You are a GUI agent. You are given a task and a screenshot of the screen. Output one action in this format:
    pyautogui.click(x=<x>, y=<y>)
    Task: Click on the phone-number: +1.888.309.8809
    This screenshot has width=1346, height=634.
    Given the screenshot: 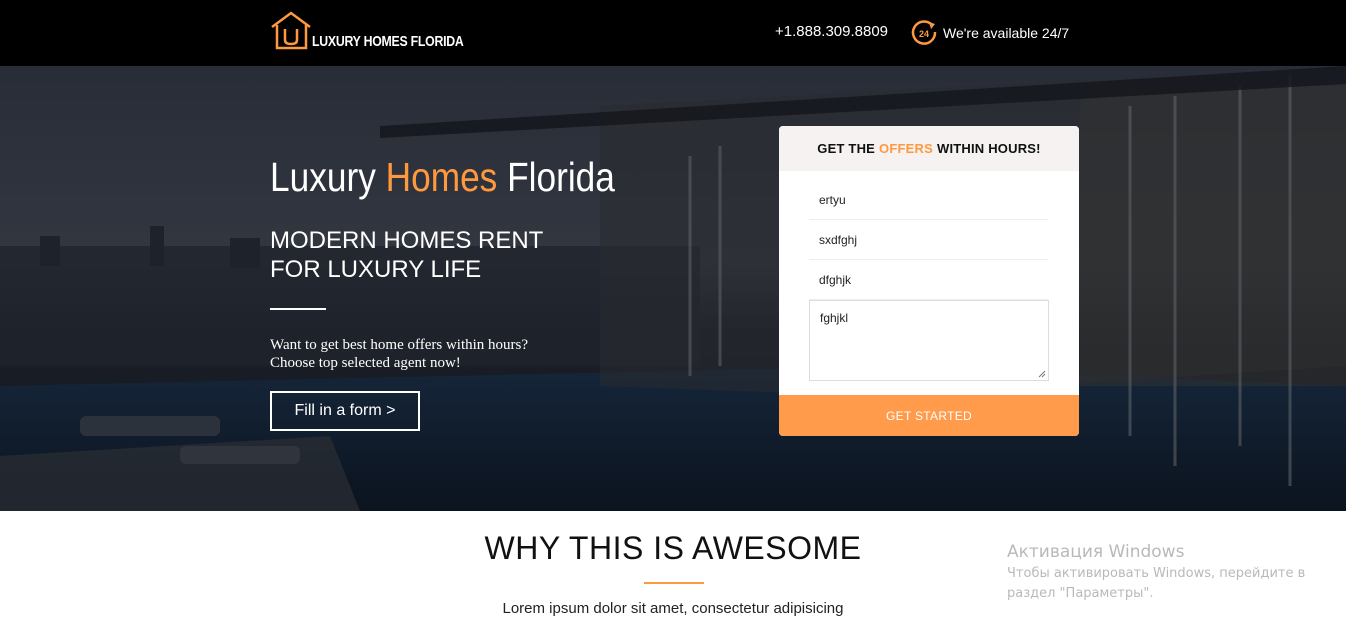 What is the action you would take?
    pyautogui.click(x=831, y=31)
    